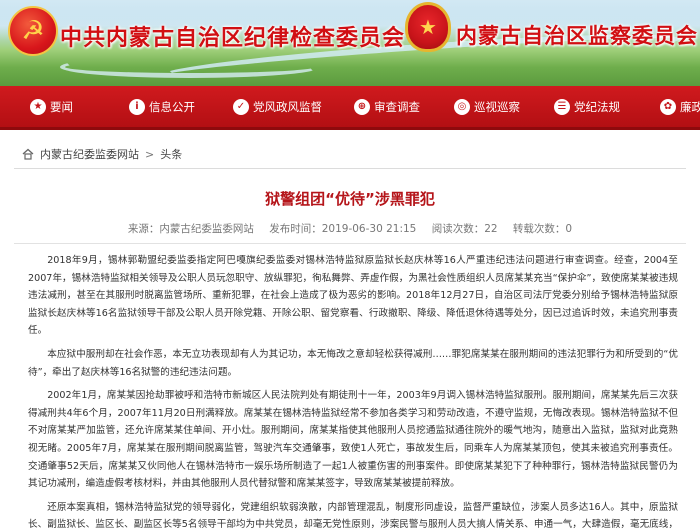 The width and height of the screenshot is (700, 532). Describe the element at coordinates (397, 106) in the screenshot. I see `nav-item-label: 审查调查` at that location.